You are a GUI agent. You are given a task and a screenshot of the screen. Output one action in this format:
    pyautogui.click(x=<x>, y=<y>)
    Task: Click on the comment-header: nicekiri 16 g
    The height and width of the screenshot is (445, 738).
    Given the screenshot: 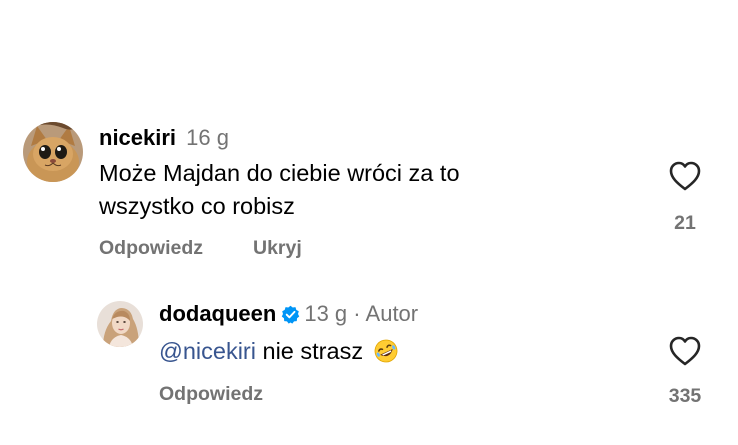 What is the action you would take?
    pyautogui.click(x=164, y=138)
    